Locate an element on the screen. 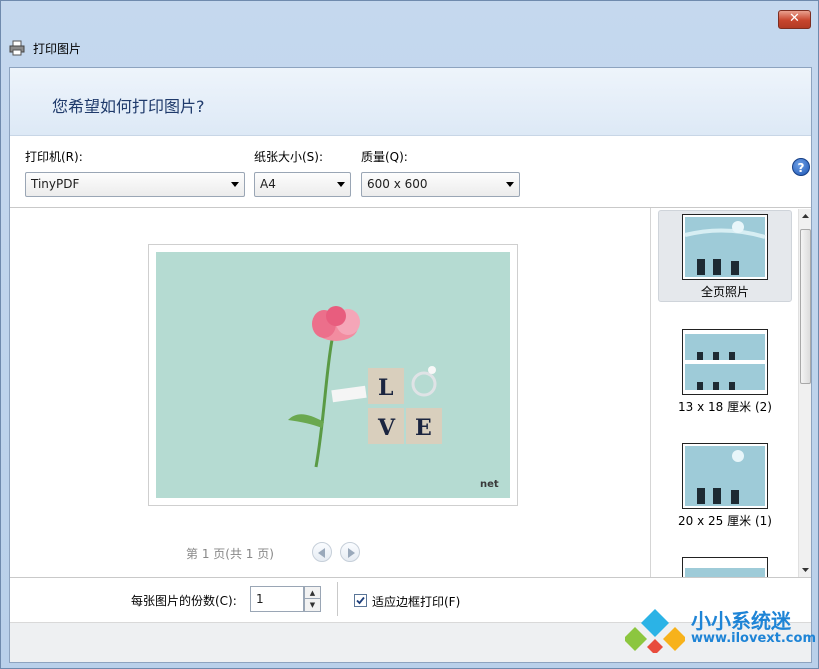 Image resolution: width=819 pixels, height=669 pixels. layout-list: 全页照片 13 x 18 厘米 (2) 20 x 25 厘米 (1) is located at coordinates (730, 393).